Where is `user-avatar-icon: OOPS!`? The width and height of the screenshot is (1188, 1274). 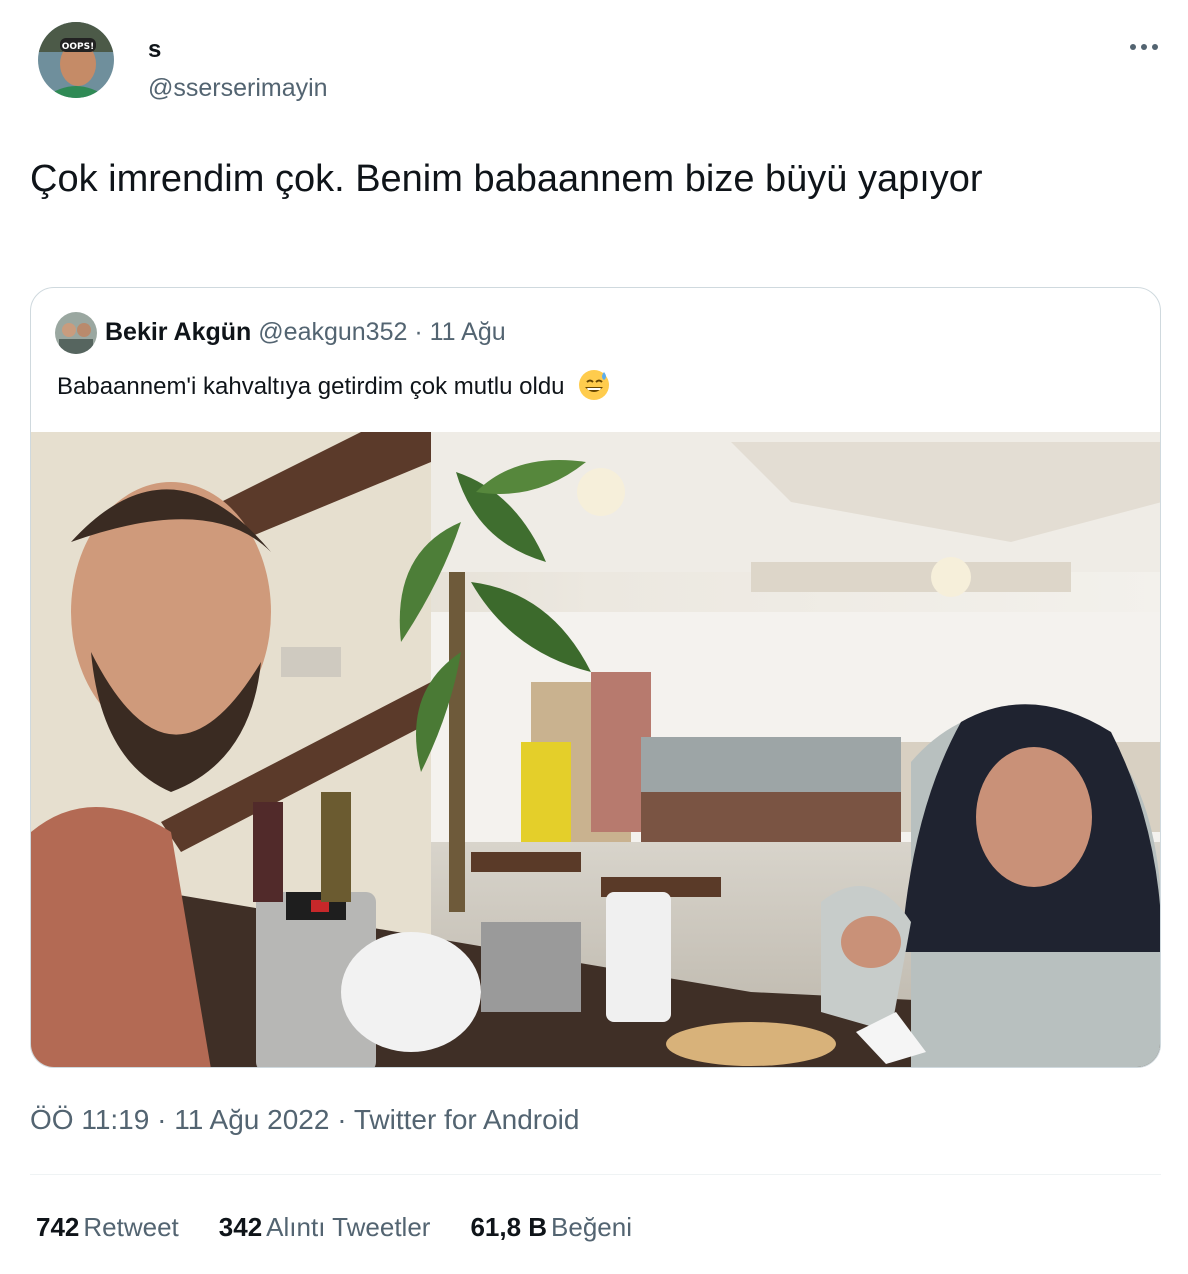 user-avatar-icon: OOPS! is located at coordinates (76, 60).